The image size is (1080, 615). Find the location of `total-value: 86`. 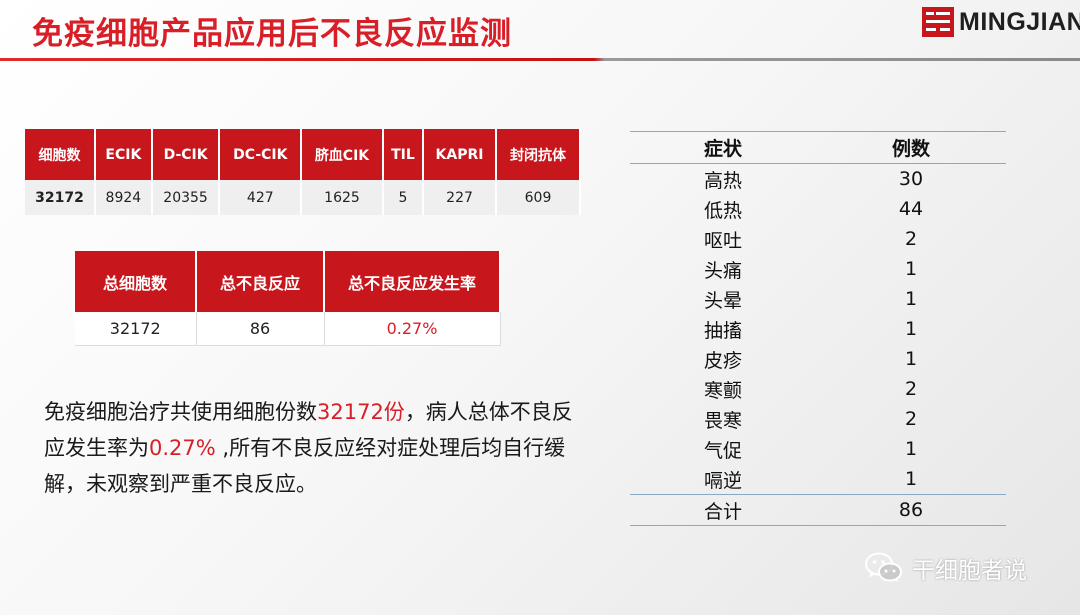

total-value: 86 is located at coordinates (911, 510).